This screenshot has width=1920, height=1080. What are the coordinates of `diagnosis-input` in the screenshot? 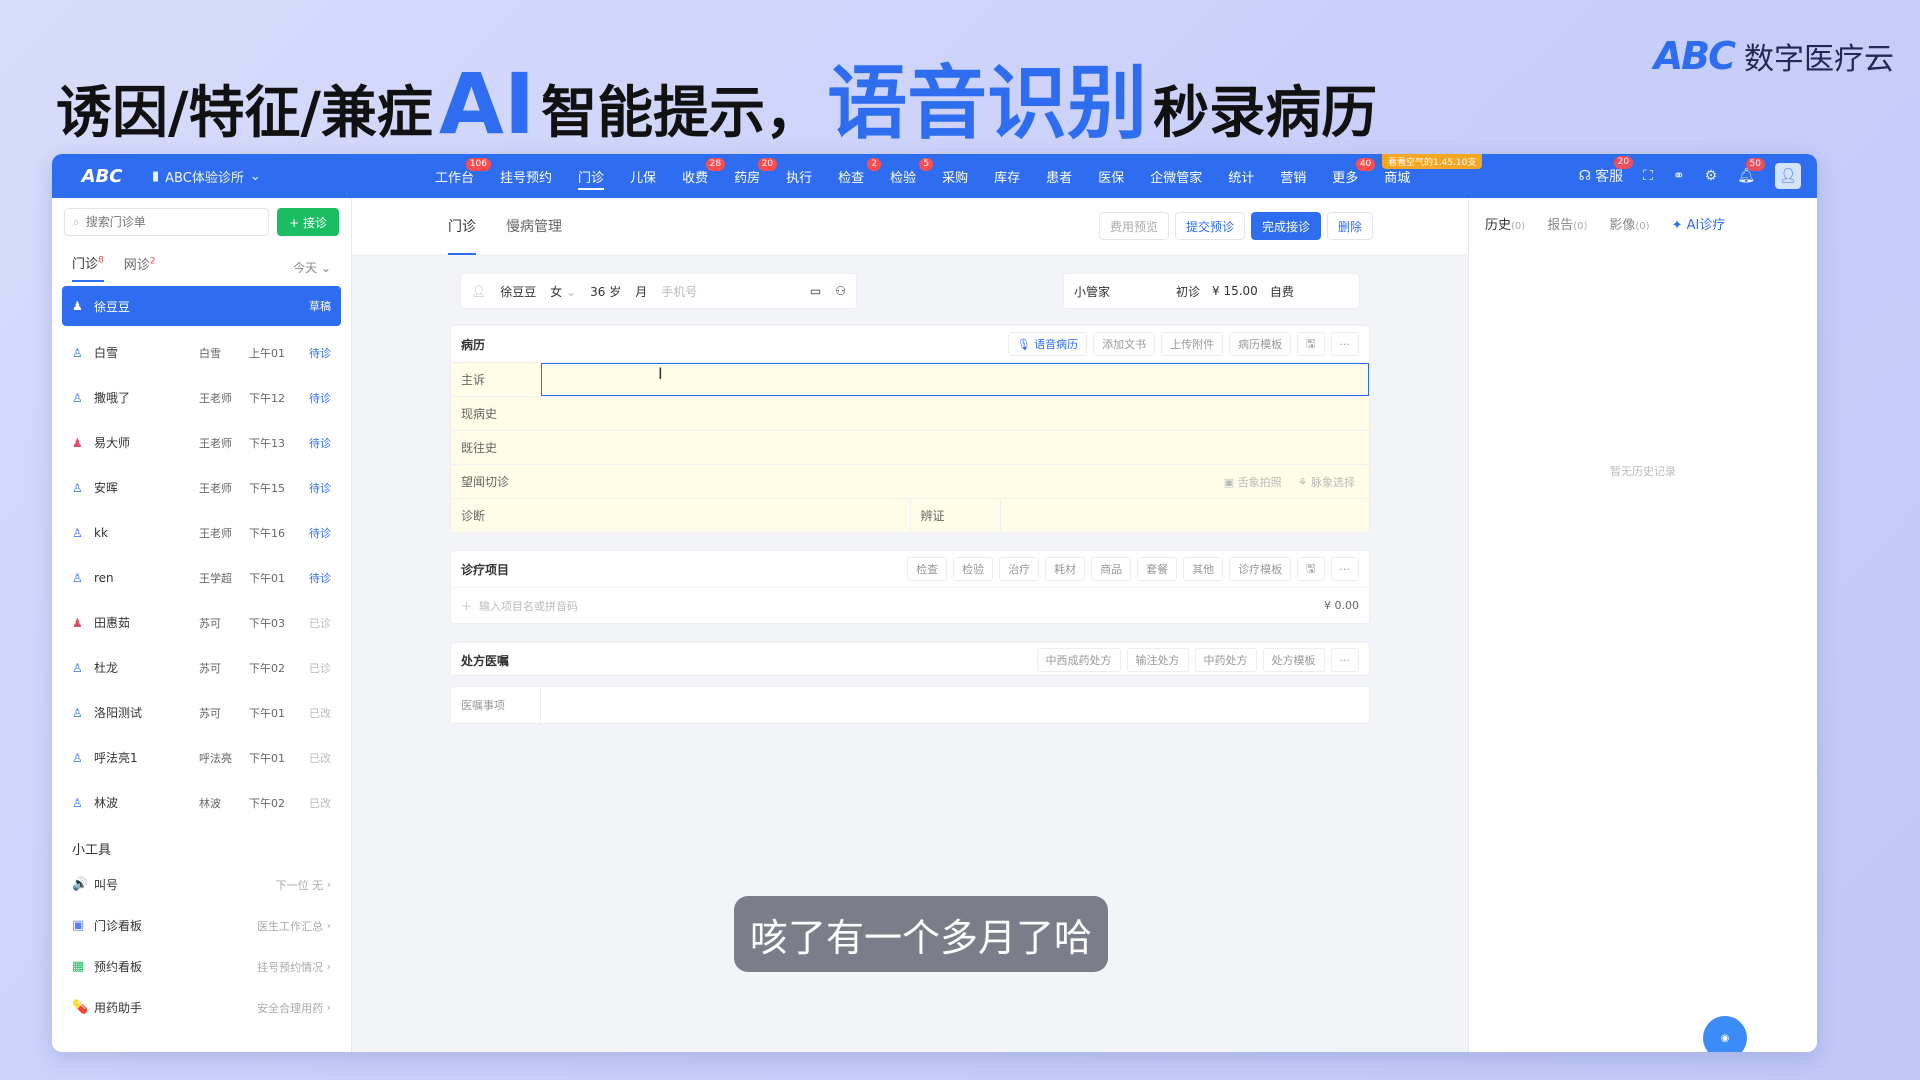 It's located at (726, 515).